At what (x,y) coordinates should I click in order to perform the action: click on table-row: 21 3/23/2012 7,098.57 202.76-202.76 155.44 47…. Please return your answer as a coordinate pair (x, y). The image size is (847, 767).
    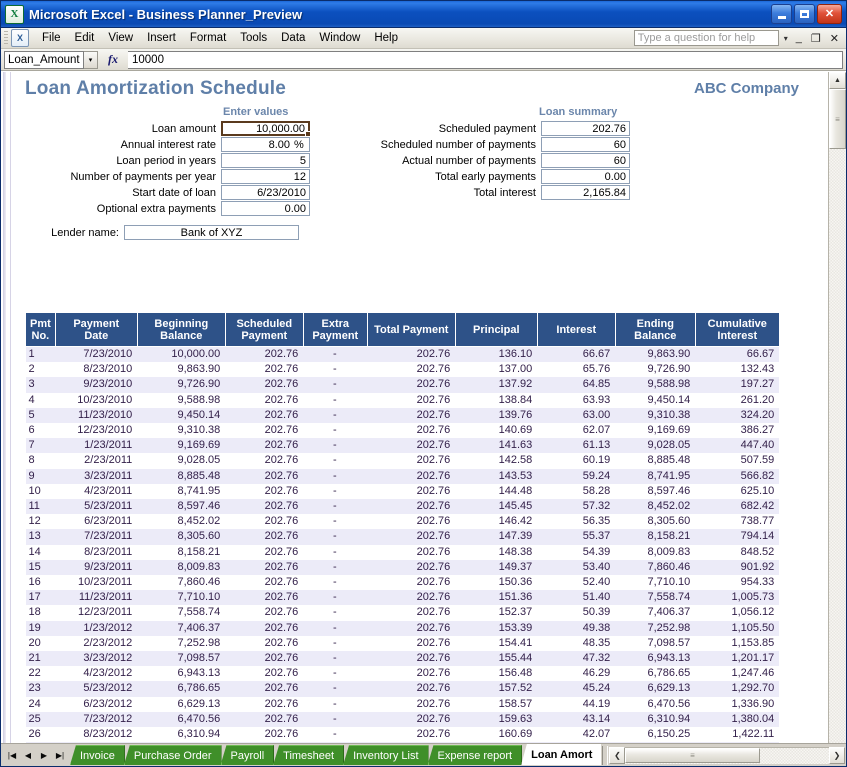
    Looking at the image, I should click on (402, 659).